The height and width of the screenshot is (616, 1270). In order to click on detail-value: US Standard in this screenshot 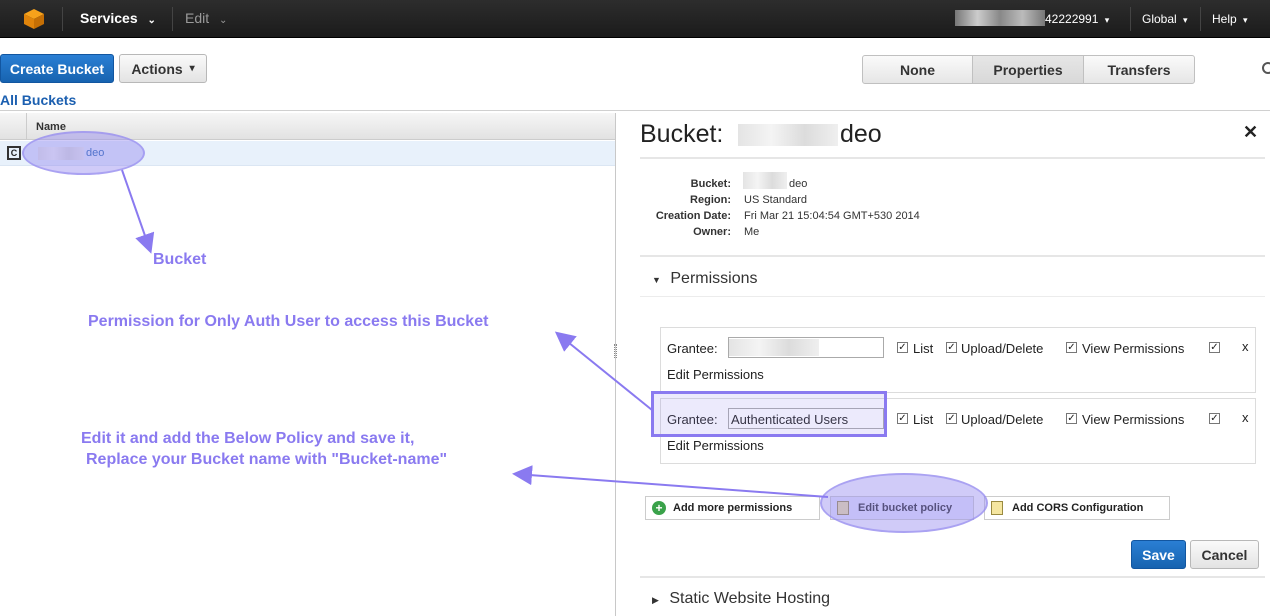, I will do `click(775, 200)`.